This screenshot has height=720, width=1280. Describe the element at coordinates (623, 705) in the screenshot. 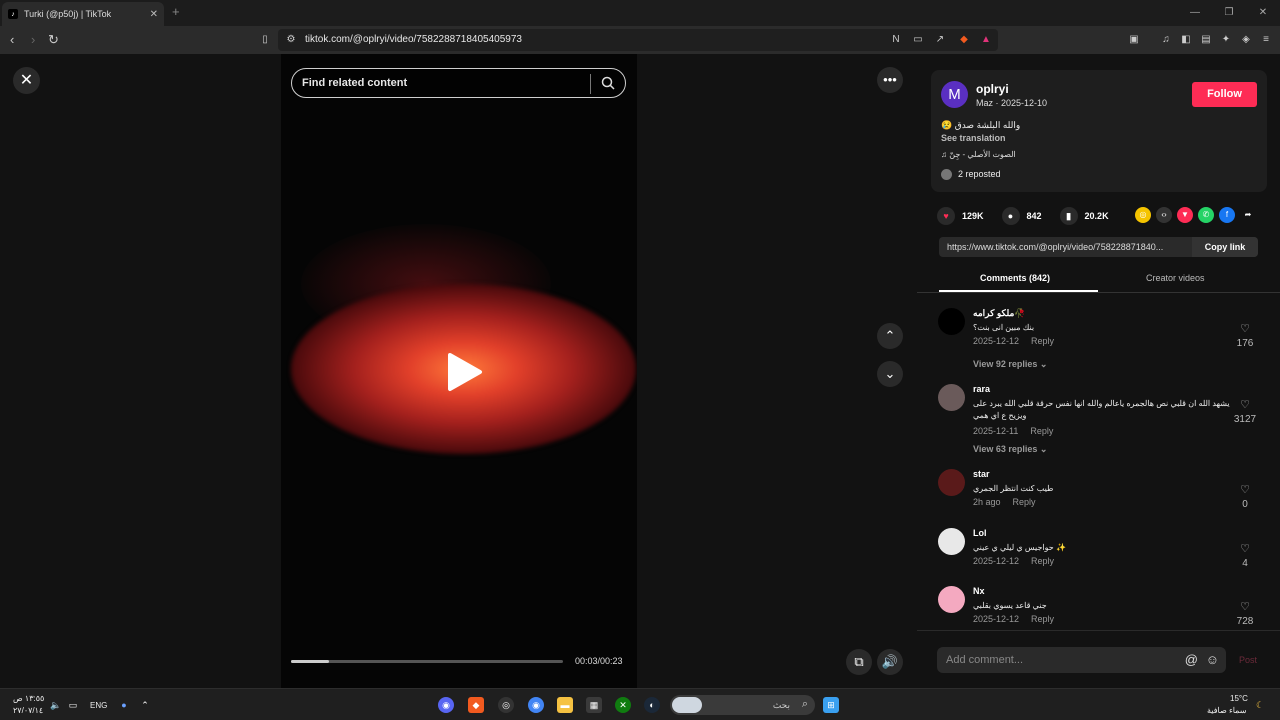

I see `xbox-icon: ✕` at that location.